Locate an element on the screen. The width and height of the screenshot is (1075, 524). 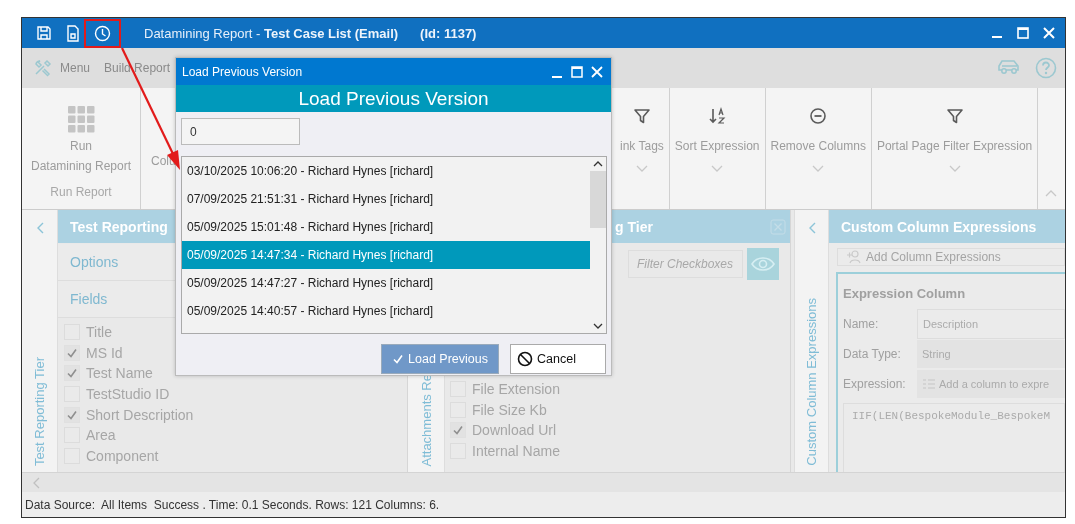
eye-icon is located at coordinates (763, 264).